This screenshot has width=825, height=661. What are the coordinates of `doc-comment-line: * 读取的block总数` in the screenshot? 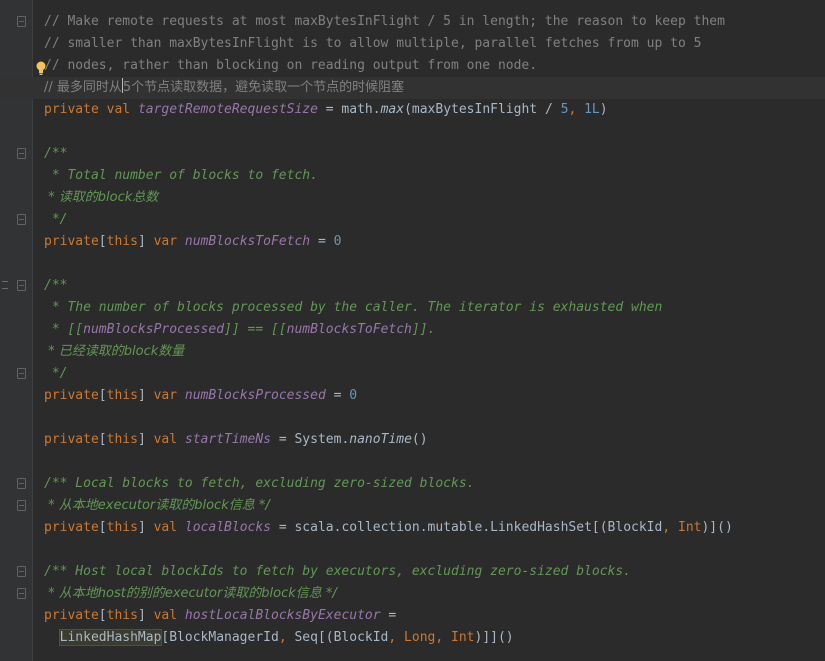 It's located at (101, 197).